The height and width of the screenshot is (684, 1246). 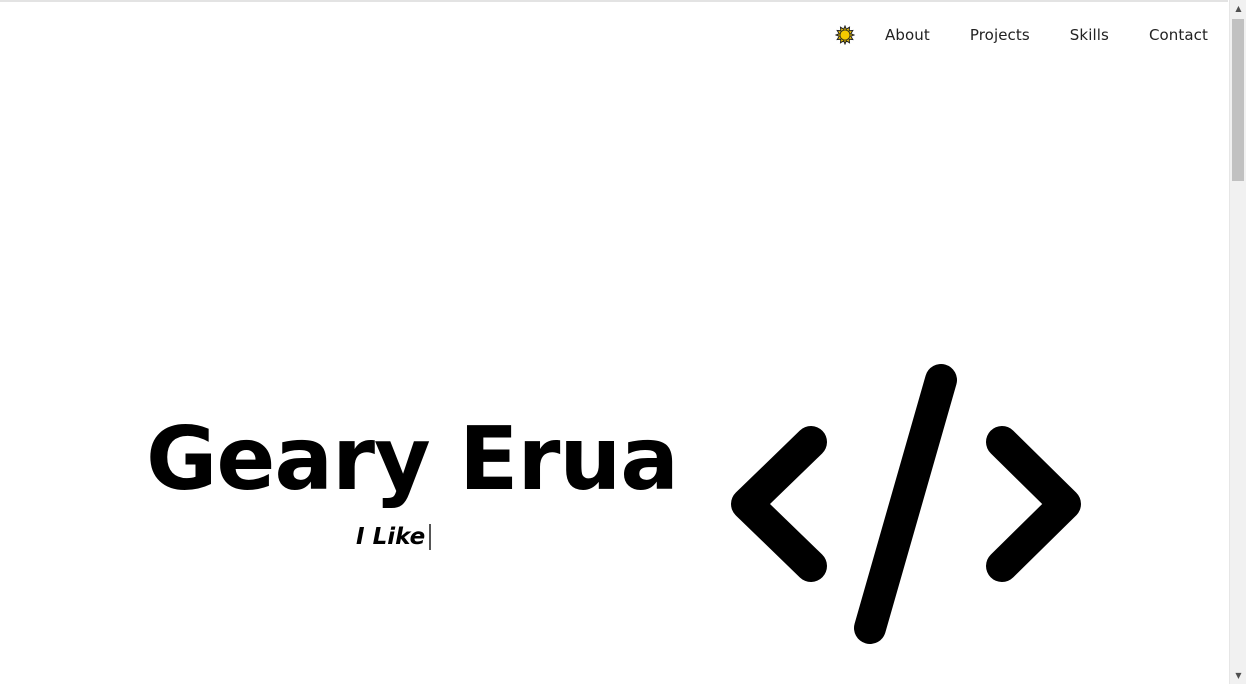 What do you see at coordinates (412, 459) in the screenshot?
I see `hero-name: Geary Erua` at bounding box center [412, 459].